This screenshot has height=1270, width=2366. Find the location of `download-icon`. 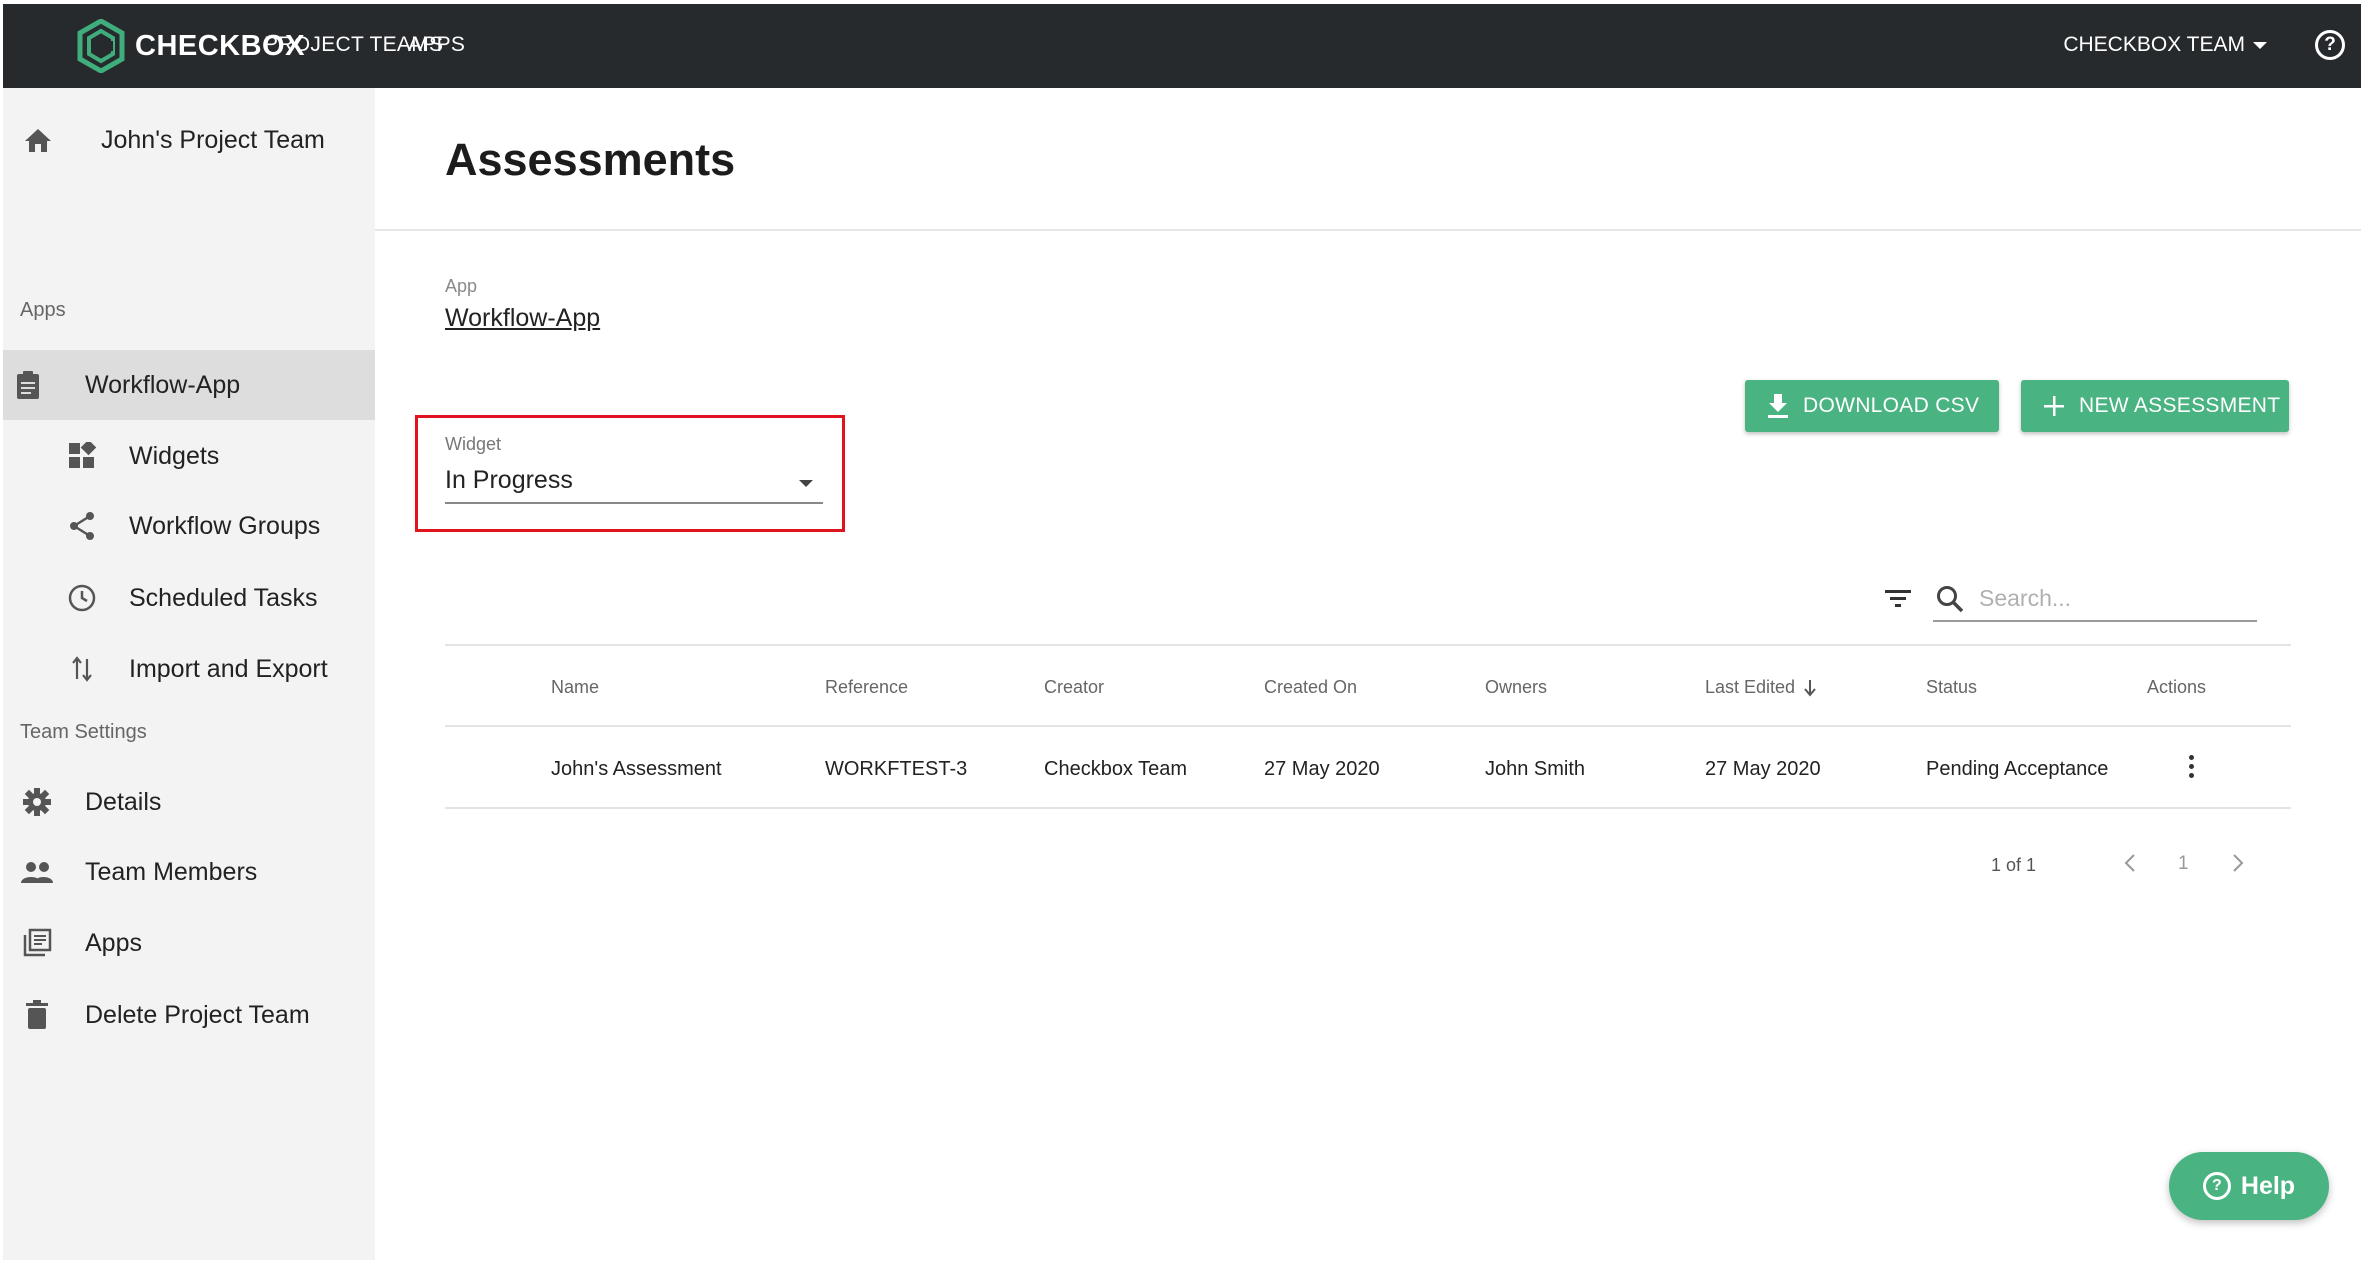

download-icon is located at coordinates (1778, 406).